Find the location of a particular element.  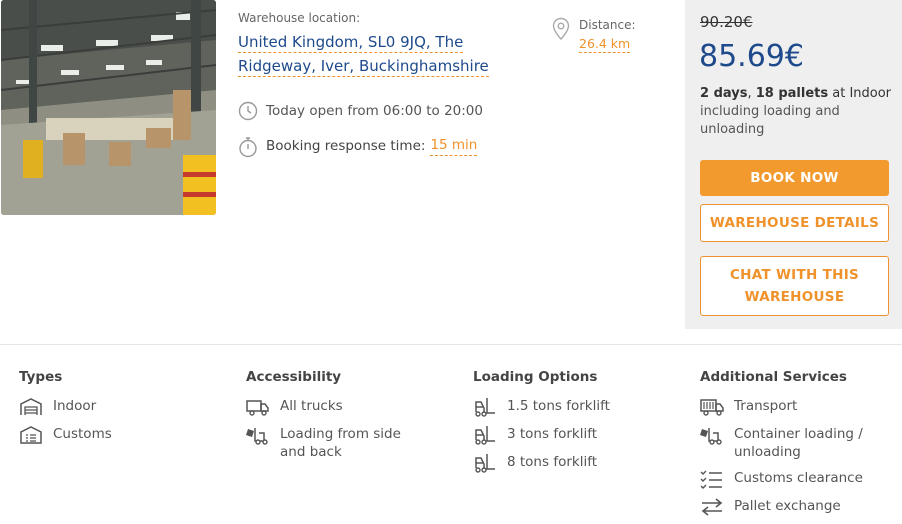

item-label: Customs clearance is located at coordinates (798, 478).